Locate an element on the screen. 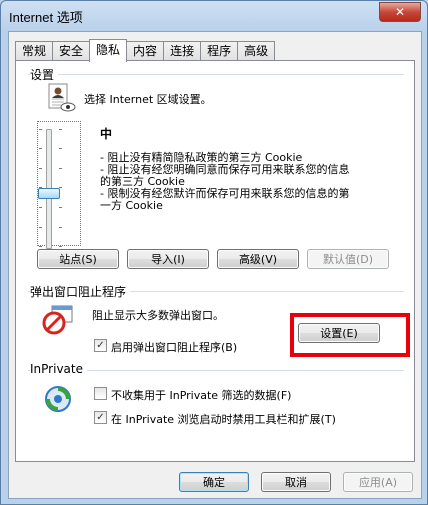 The width and height of the screenshot is (428, 505). privacy-rule-3-line-2: 一方 Cookie is located at coordinates (131, 205).